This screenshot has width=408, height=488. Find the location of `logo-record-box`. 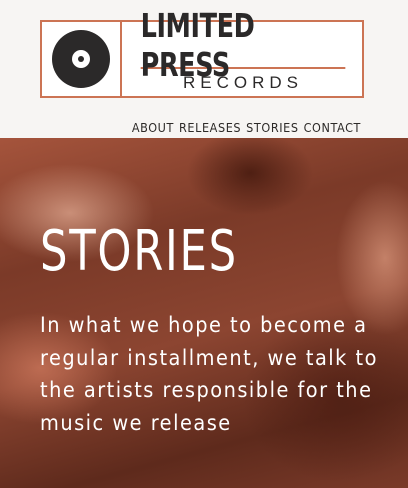

logo-record-box is located at coordinates (82, 59).